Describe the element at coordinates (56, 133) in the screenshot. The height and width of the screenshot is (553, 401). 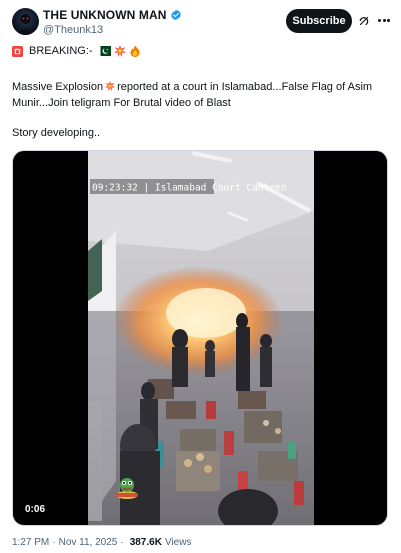
I see `story-developing-text: Story developing..` at that location.